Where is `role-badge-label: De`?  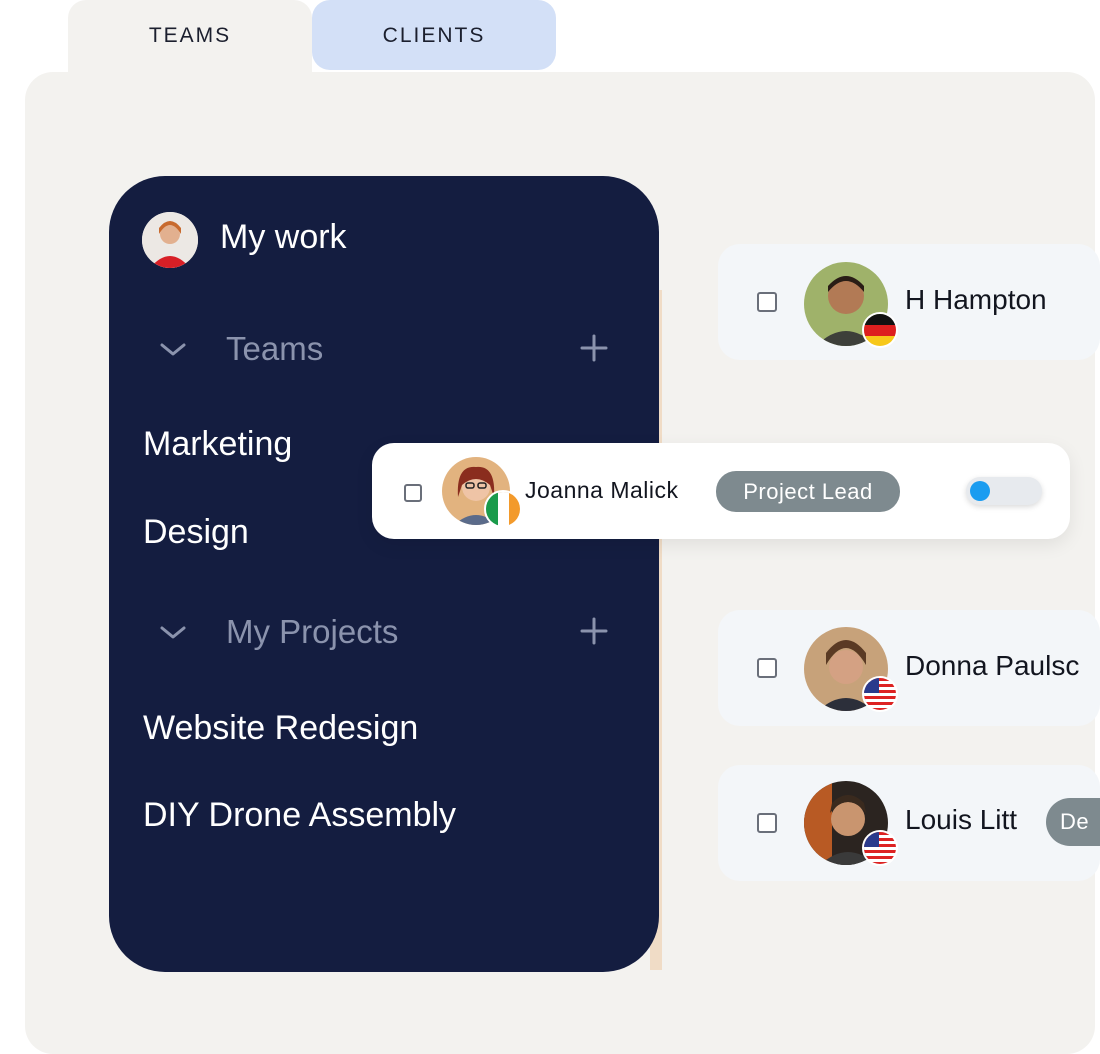 role-badge-label: De is located at coordinates (1075, 821).